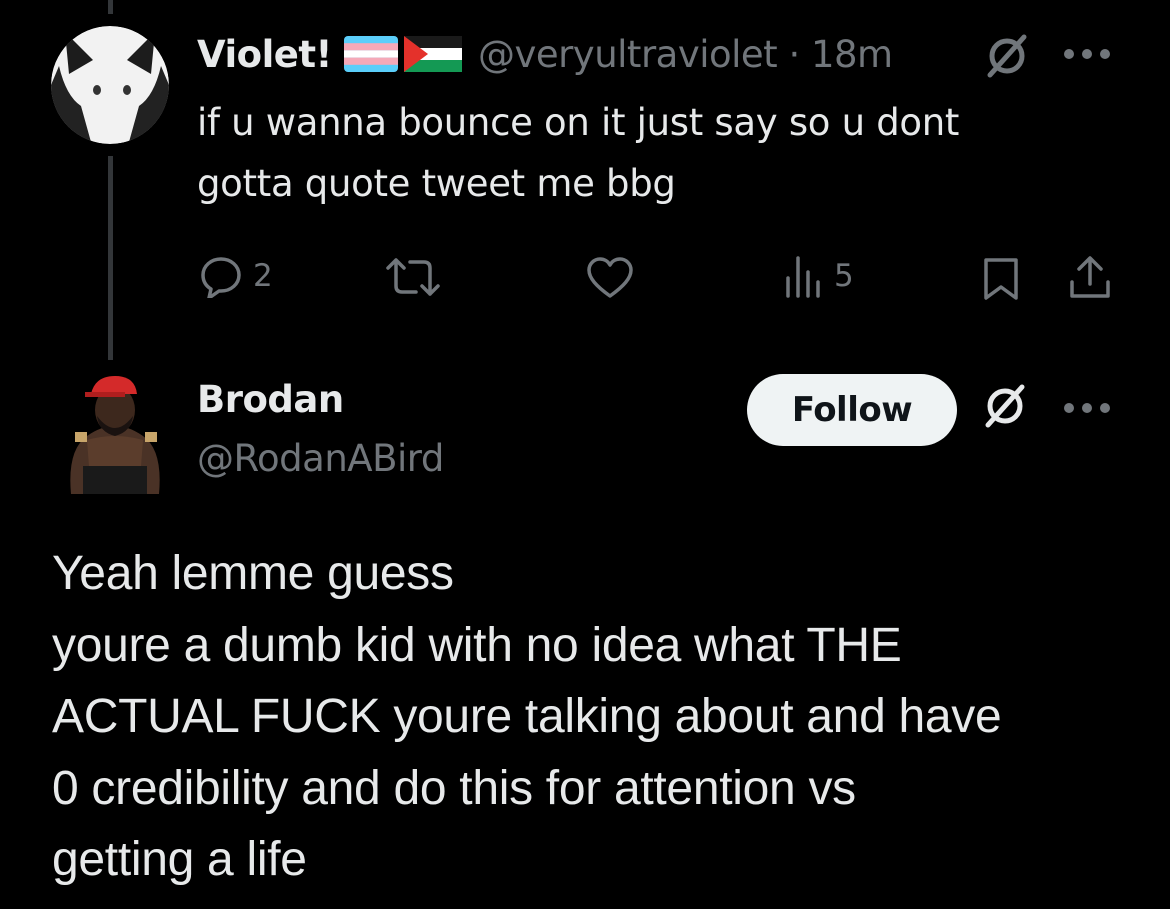  Describe the element at coordinates (263, 276) in the screenshot. I see `reply-count: 2` at that location.